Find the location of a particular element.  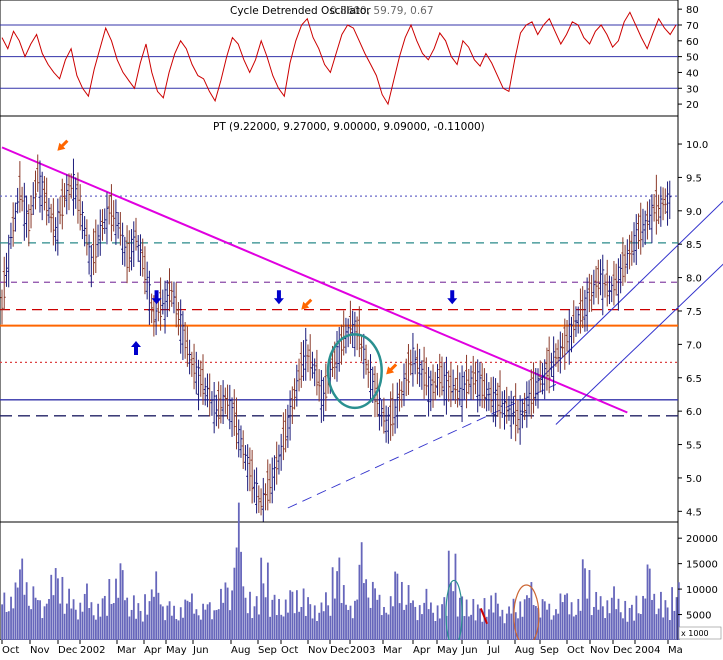

volume-tick-label-10000: 10000 is located at coordinates (702, 590).